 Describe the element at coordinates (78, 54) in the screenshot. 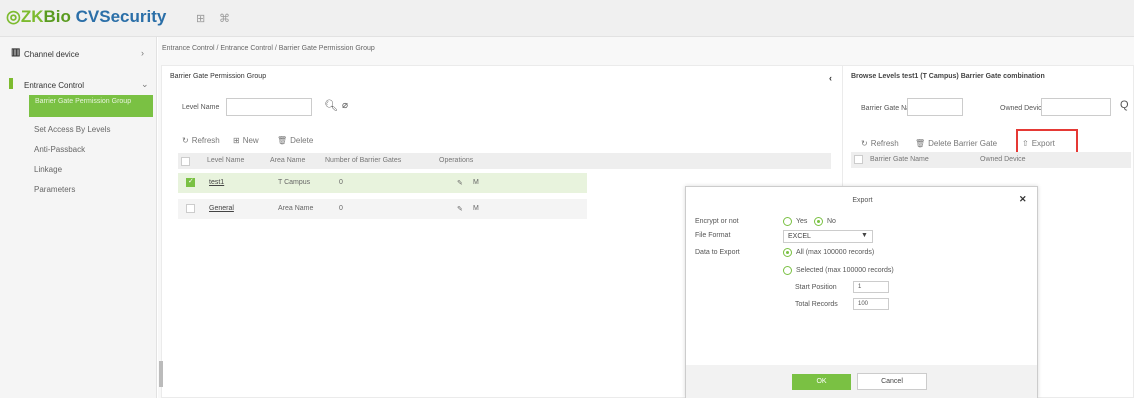

I see `sidebar-group-channel-device: ▥ Channel device ›` at that location.